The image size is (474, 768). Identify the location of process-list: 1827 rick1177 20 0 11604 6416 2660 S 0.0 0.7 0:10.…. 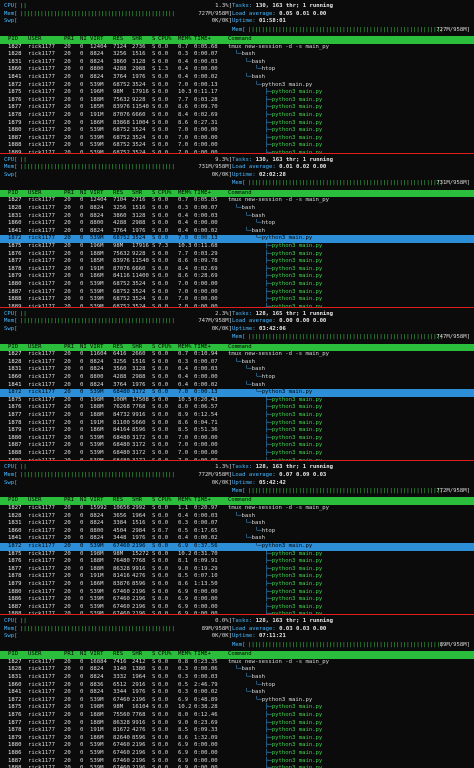
(237, 405).